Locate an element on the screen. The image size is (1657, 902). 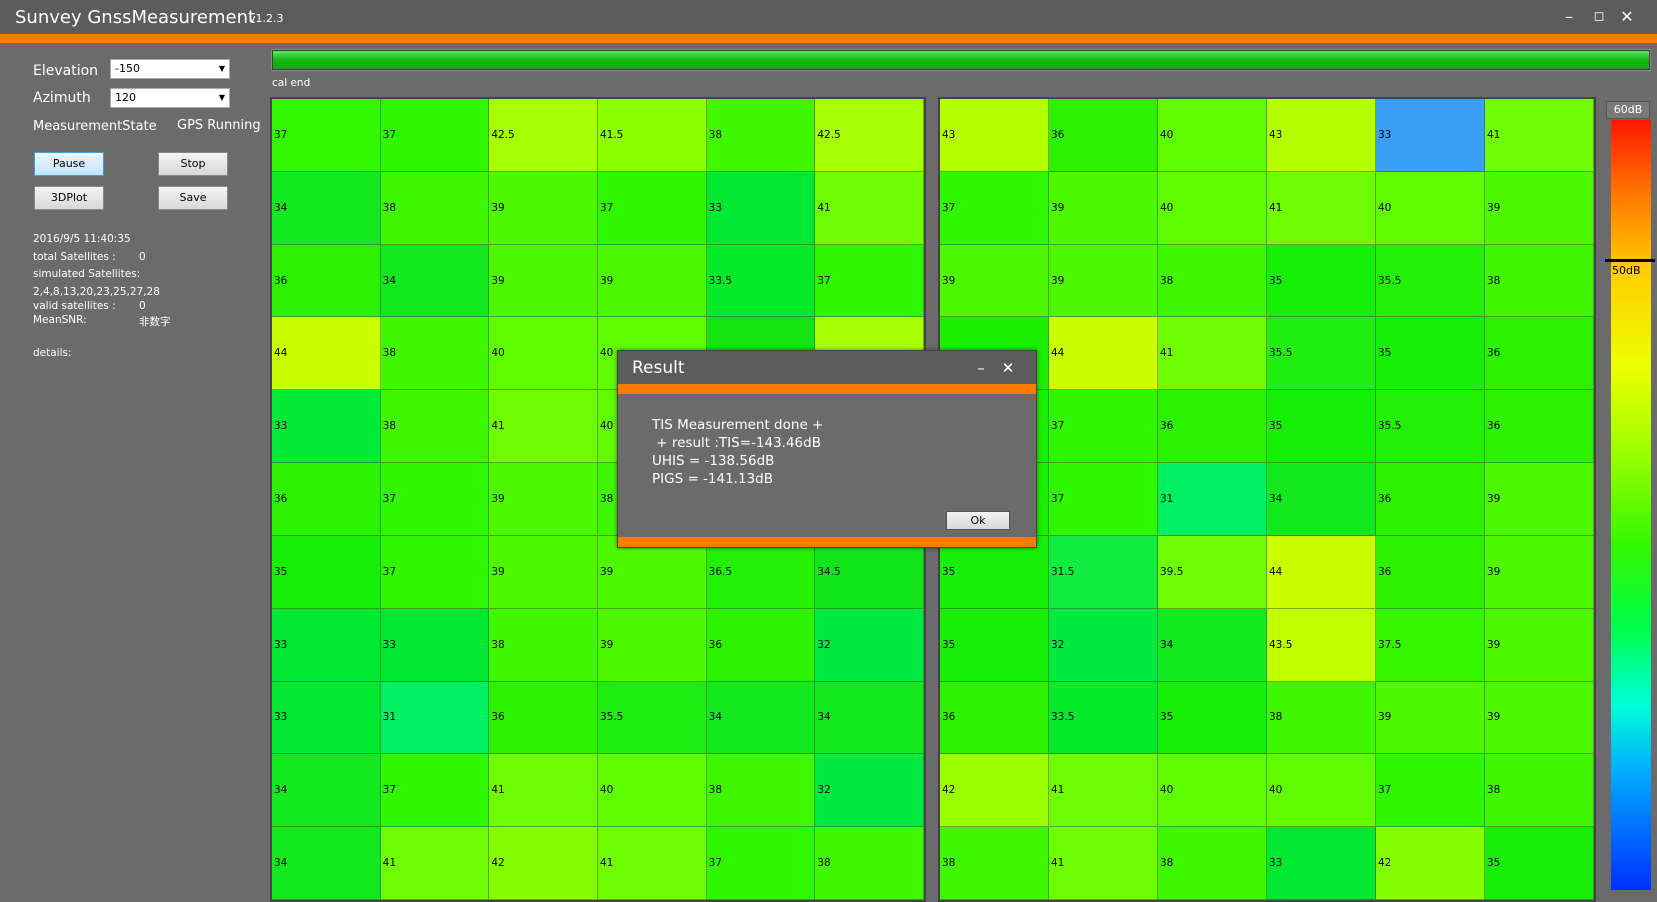
grid-cell: 37.5 is located at coordinates (1430, 645).